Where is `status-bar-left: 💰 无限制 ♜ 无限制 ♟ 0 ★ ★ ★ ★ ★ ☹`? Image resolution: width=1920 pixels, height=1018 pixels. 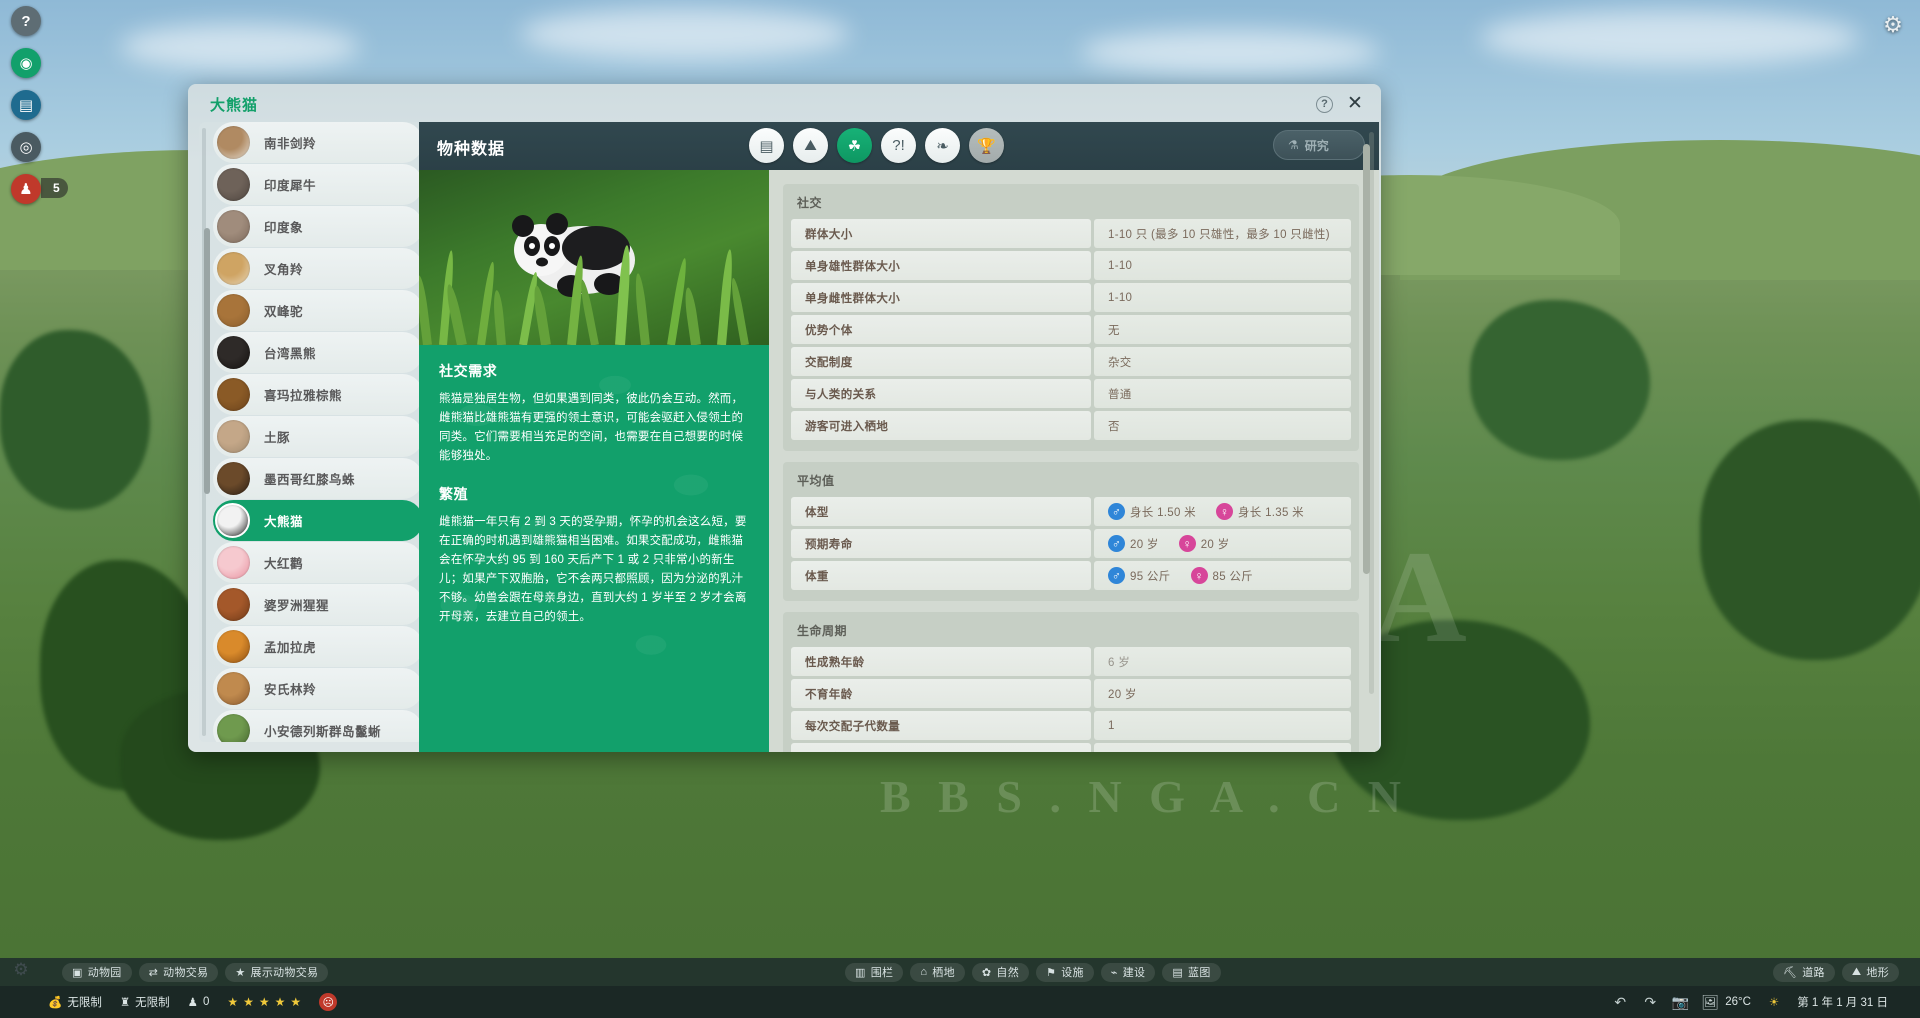
status-bar-left: 💰 无限制 ♜ 无限制 ♟ 0 ★ ★ ★ ★ ★ ☹ is located at coordinates (193, 1002).